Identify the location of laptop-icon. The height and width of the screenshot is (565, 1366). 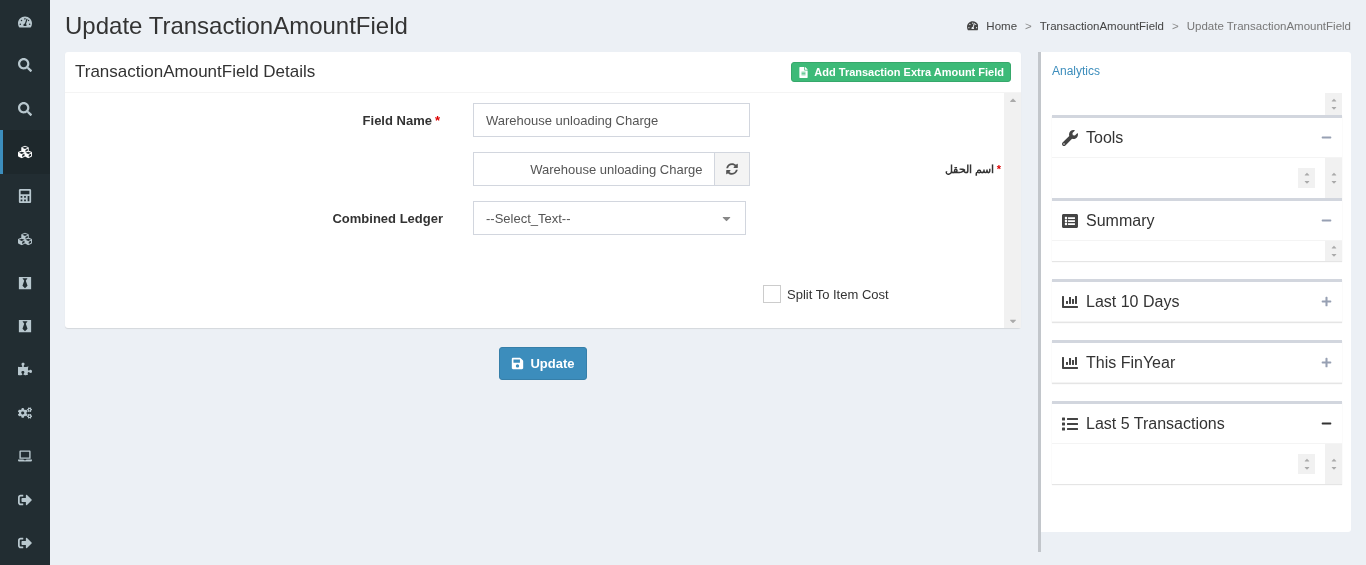
(25, 456).